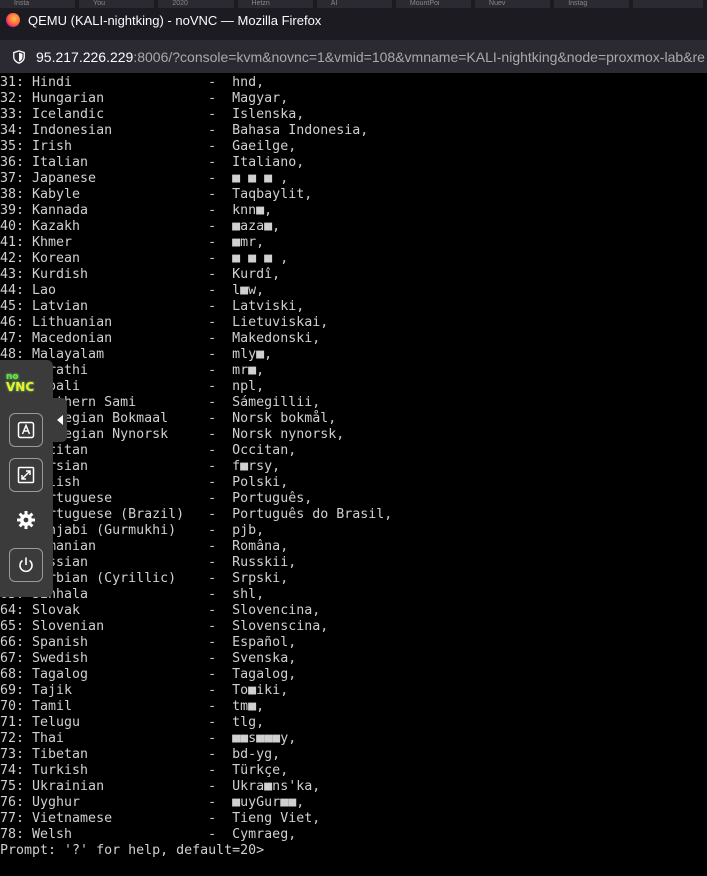 The height and width of the screenshot is (876, 707). What do you see at coordinates (196, 4) in the screenshot?
I see `browser-tab: 2020` at bounding box center [196, 4].